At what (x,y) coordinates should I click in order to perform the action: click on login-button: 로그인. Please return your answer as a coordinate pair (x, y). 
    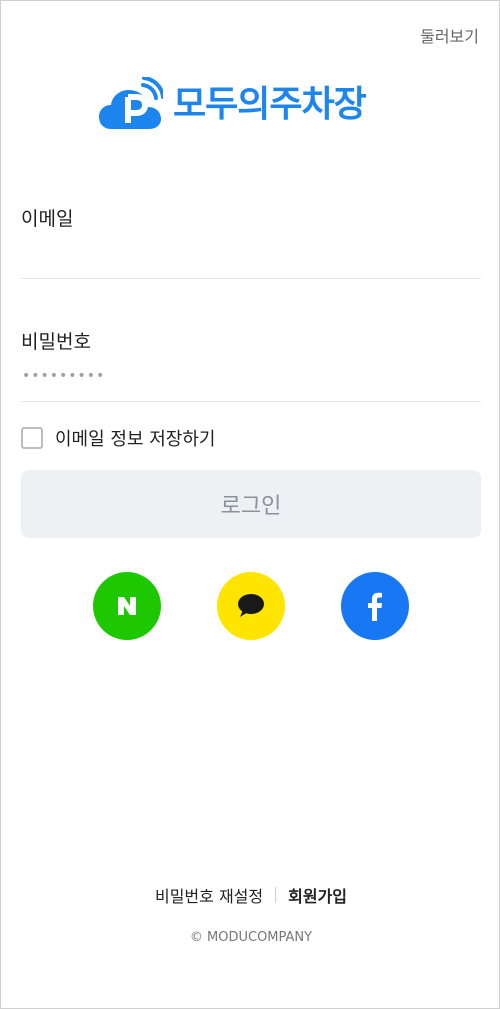
    Looking at the image, I should click on (251, 504).